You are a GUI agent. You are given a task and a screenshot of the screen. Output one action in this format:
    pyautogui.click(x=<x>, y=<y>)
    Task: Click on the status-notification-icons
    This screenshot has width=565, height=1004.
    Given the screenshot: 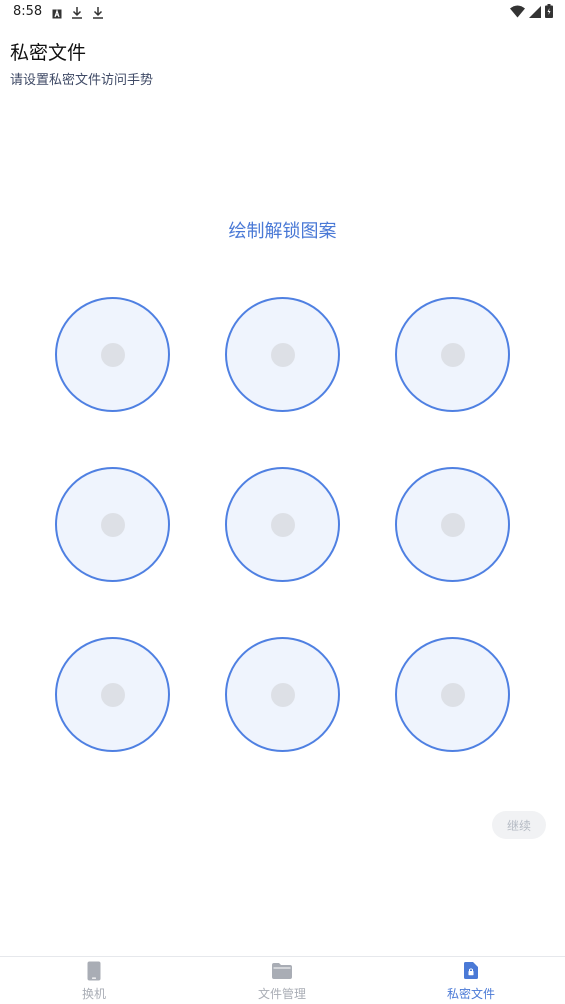 What is the action you would take?
    pyautogui.click(x=78, y=13)
    